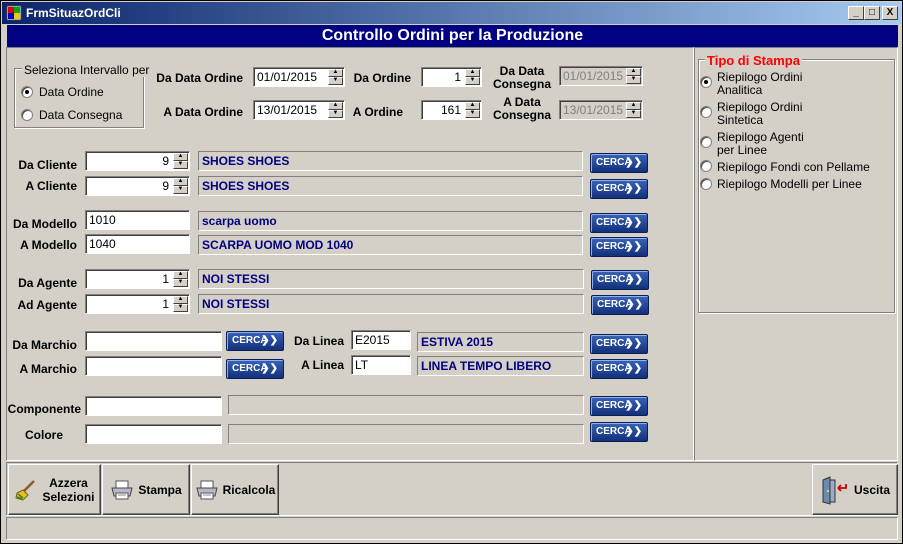  What do you see at coordinates (452, 36) in the screenshot?
I see `page-title: Controllo Ordini per la Produzione` at bounding box center [452, 36].